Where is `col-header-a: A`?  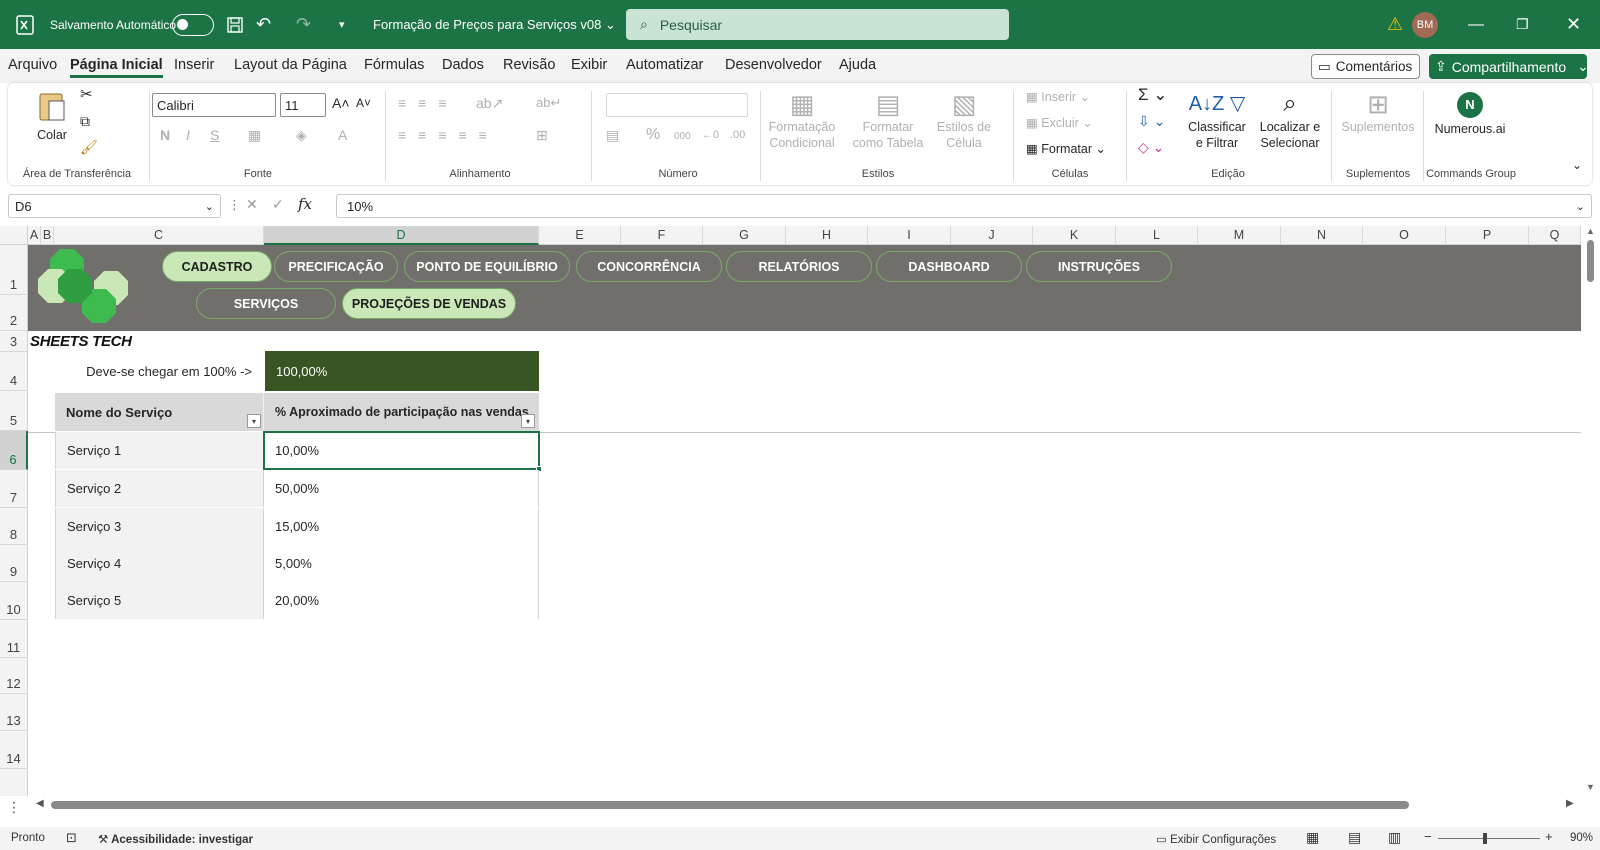 col-header-a: A is located at coordinates (34, 235).